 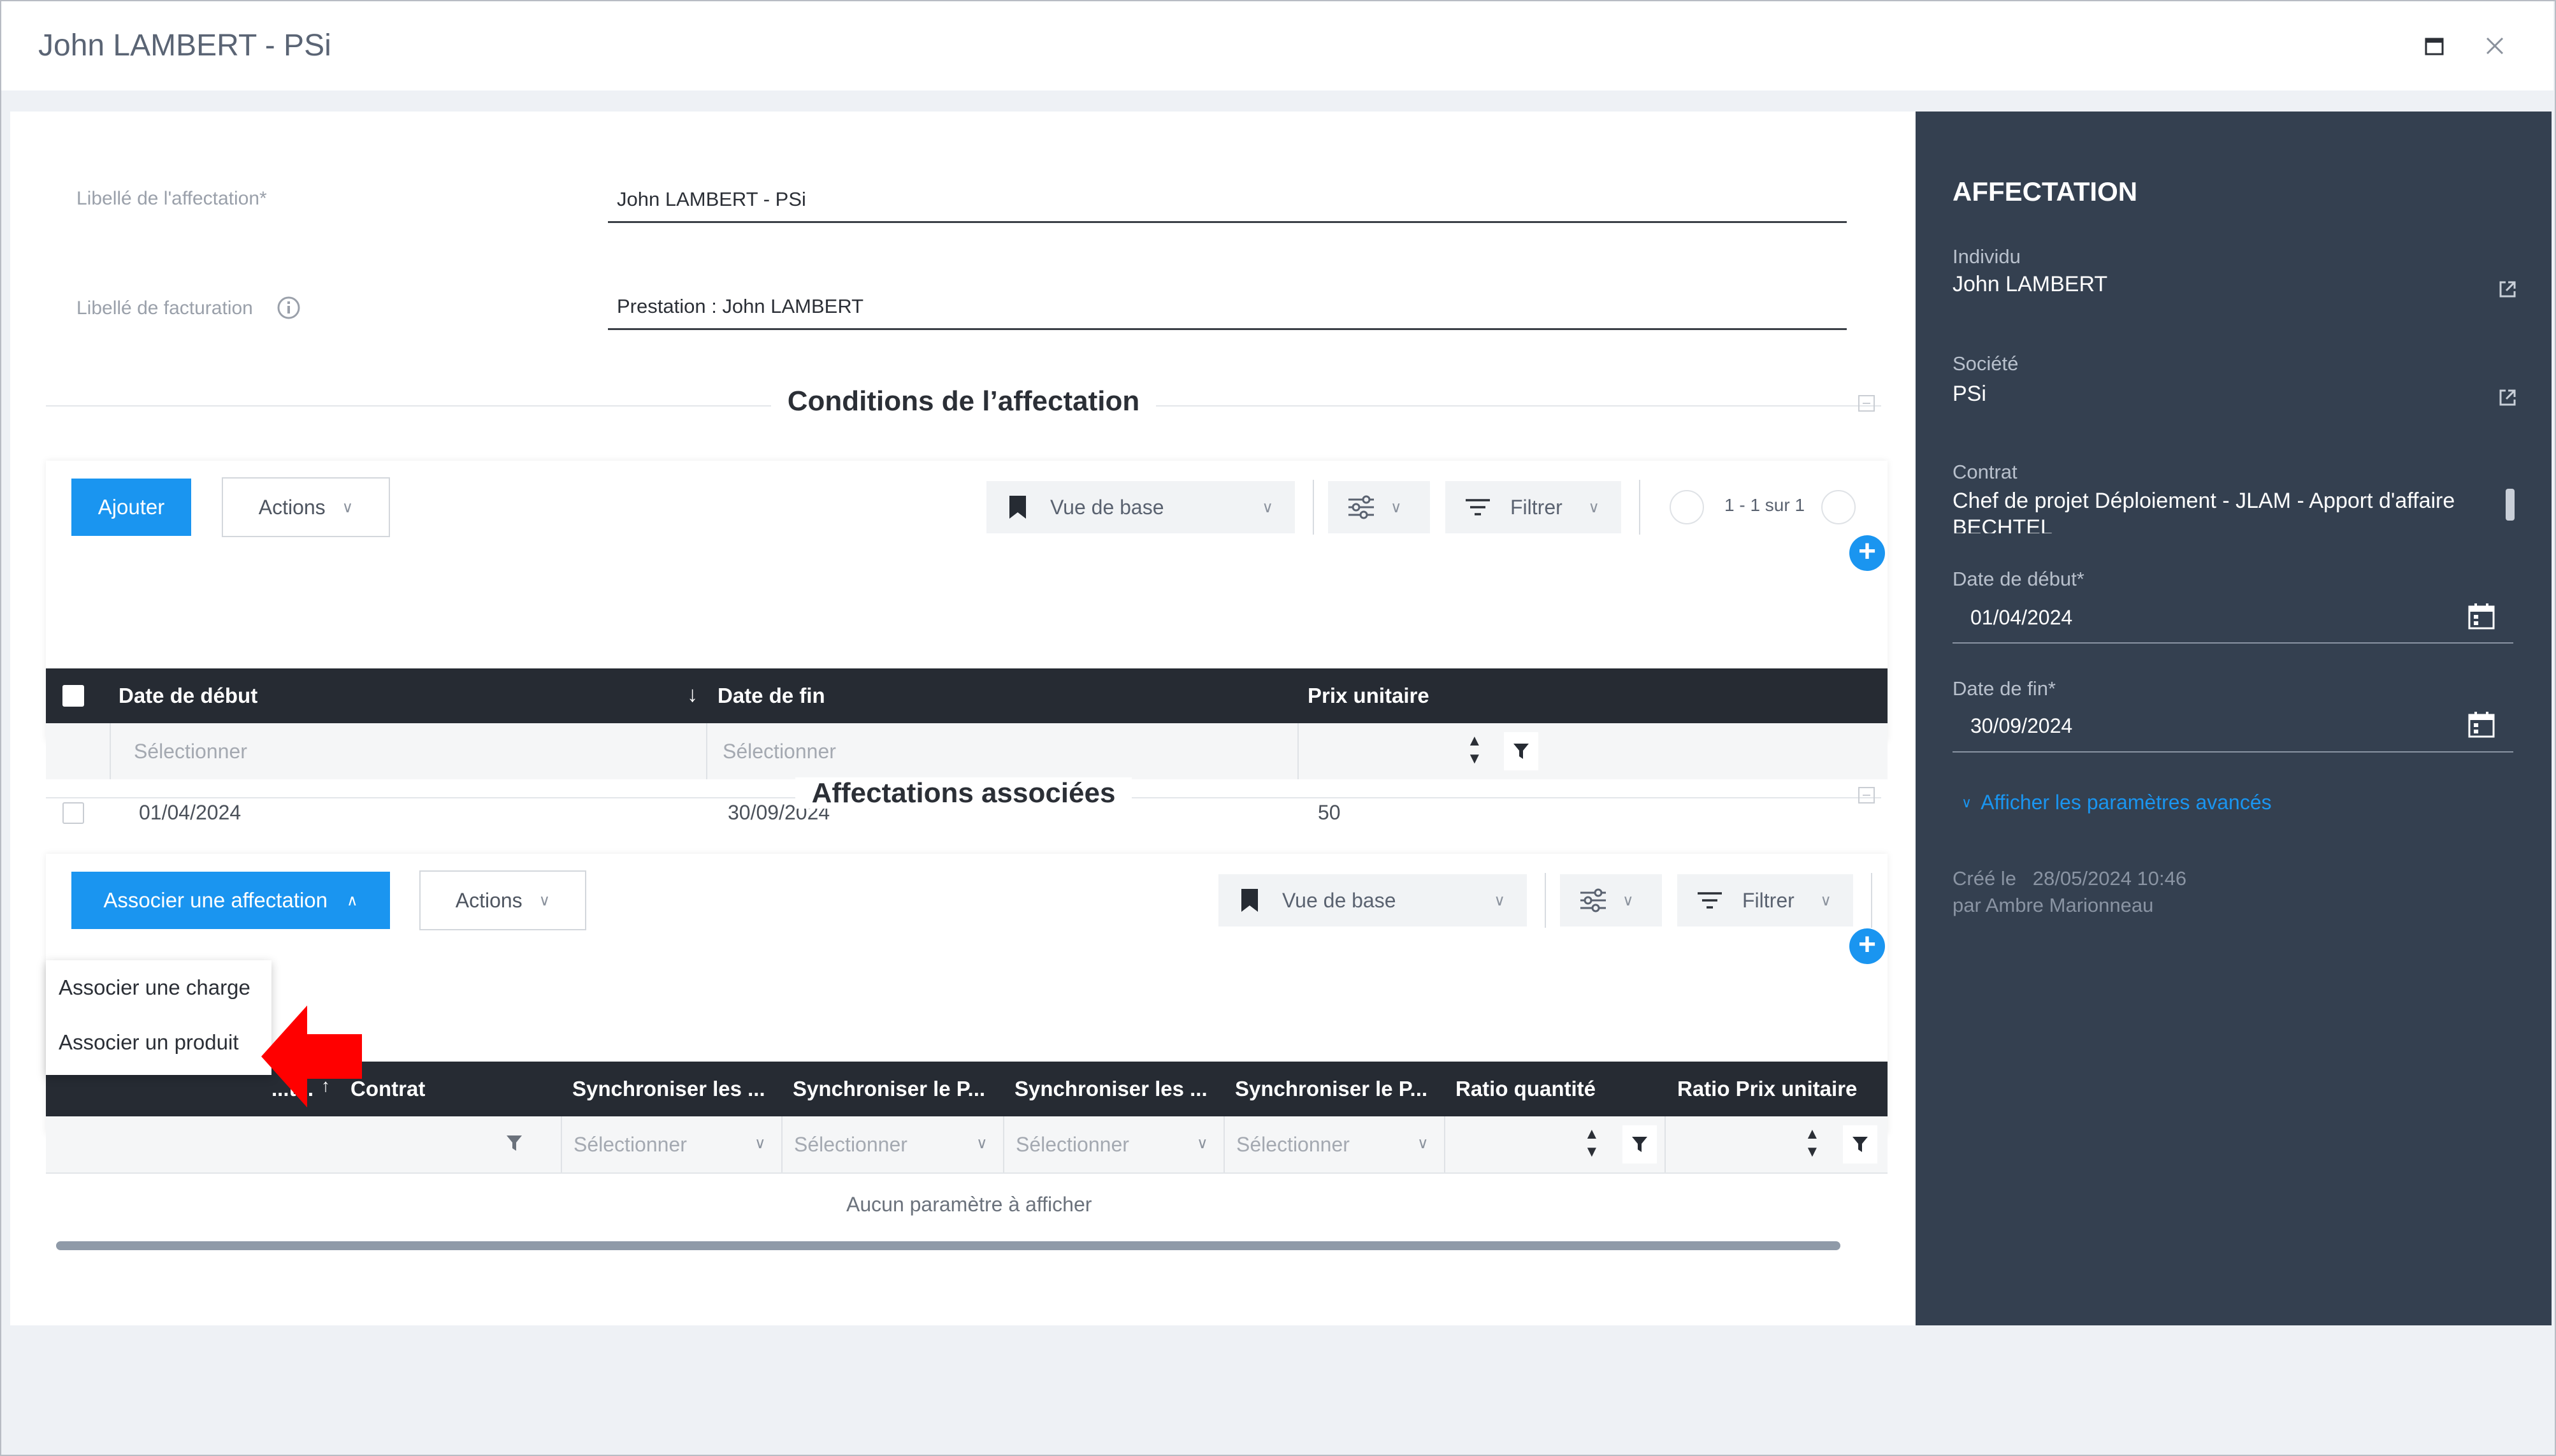 I want to click on associate-dropdown-menu: Associer une charge Associer un produit, so click(x=158, y=1017).